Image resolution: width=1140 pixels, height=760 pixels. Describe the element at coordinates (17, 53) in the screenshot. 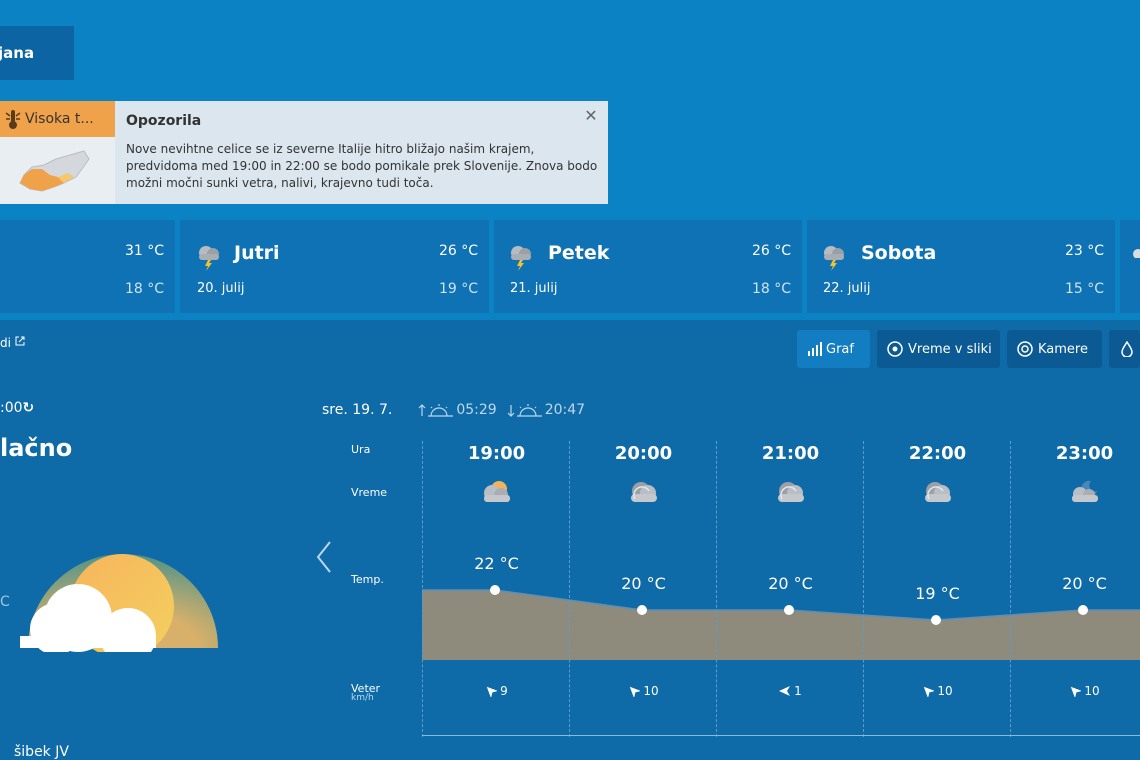

I see `location-label: jana` at that location.